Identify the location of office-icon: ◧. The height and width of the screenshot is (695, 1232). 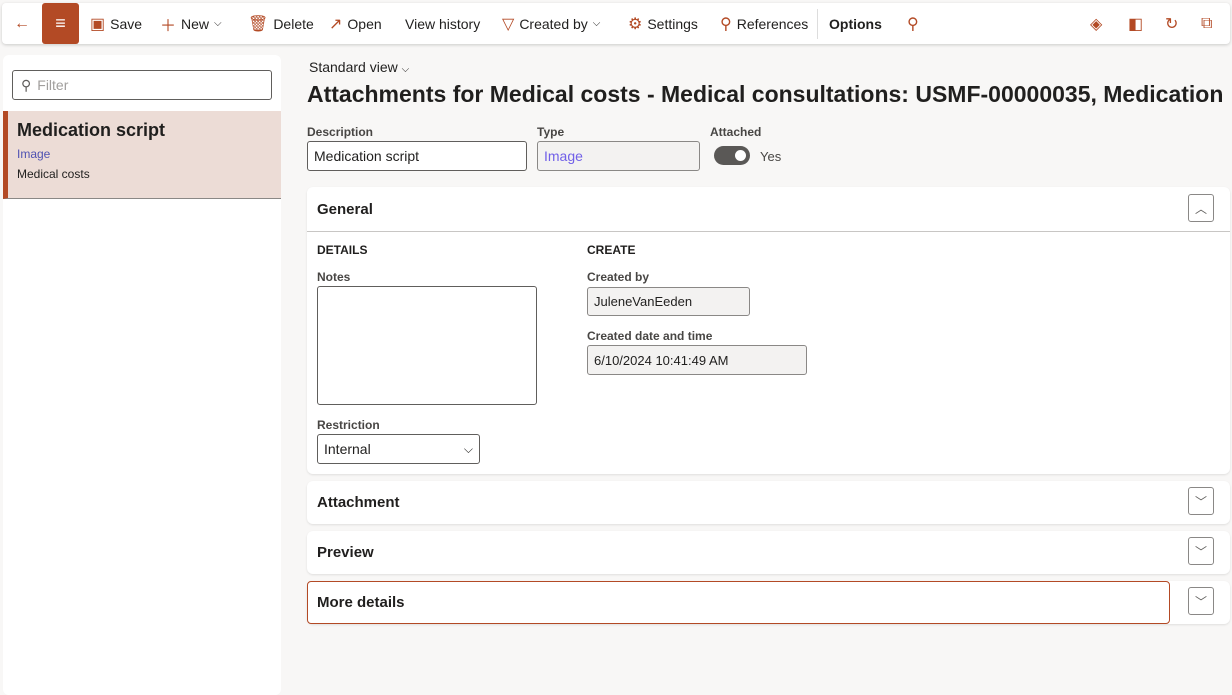
(1136, 24).